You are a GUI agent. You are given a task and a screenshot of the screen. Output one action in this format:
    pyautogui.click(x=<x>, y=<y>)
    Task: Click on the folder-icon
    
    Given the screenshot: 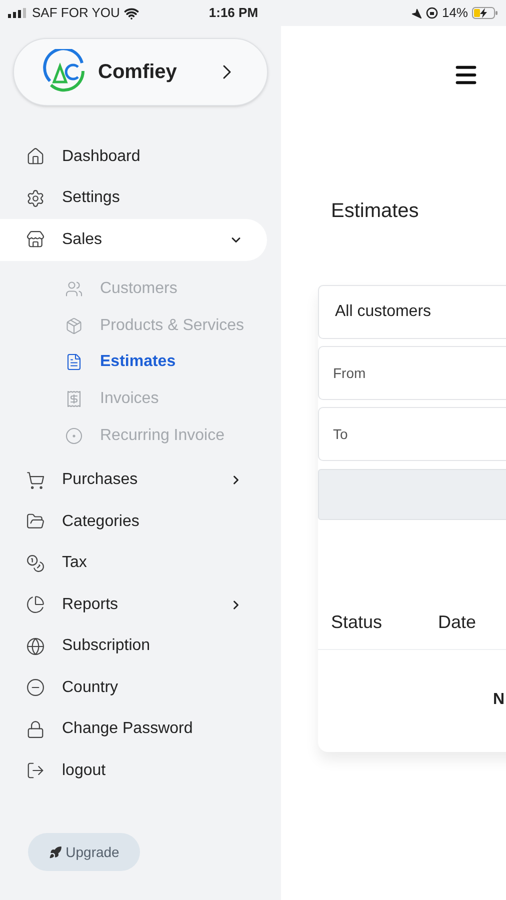 What is the action you would take?
    pyautogui.click(x=35, y=522)
    